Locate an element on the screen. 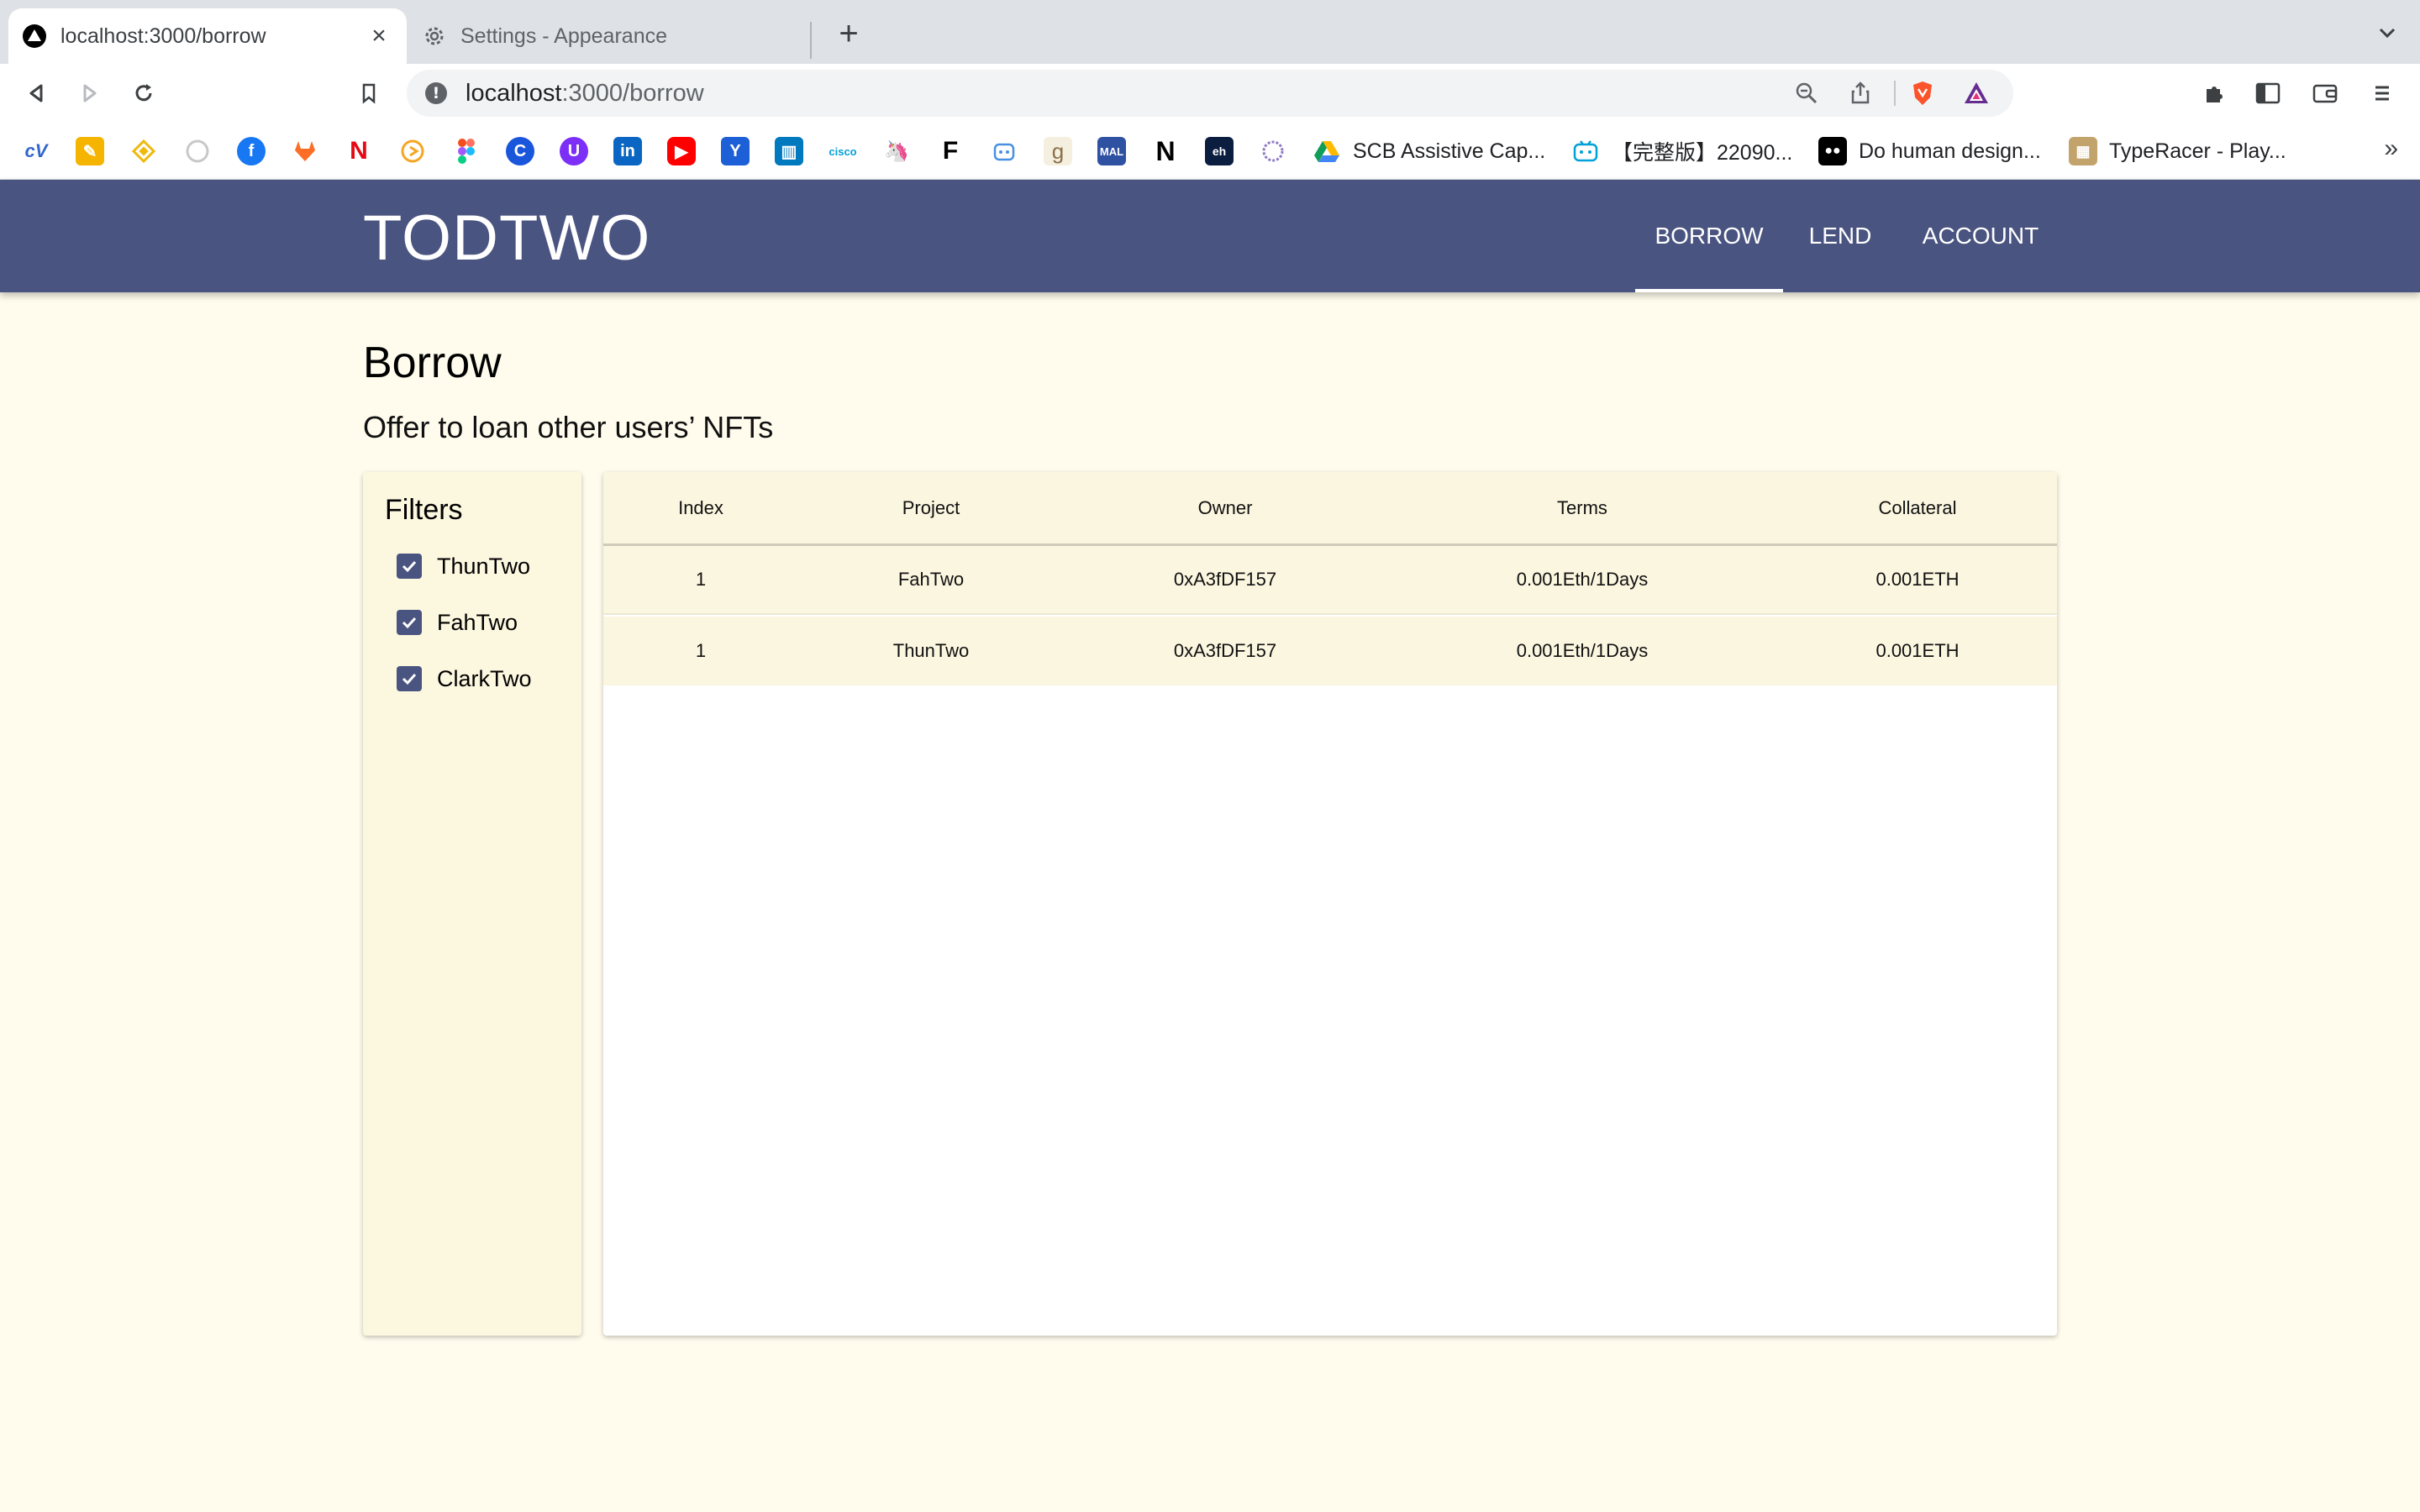 The height and width of the screenshot is (1512, 2420). column-header-owner: Owner is located at coordinates (1225, 507).